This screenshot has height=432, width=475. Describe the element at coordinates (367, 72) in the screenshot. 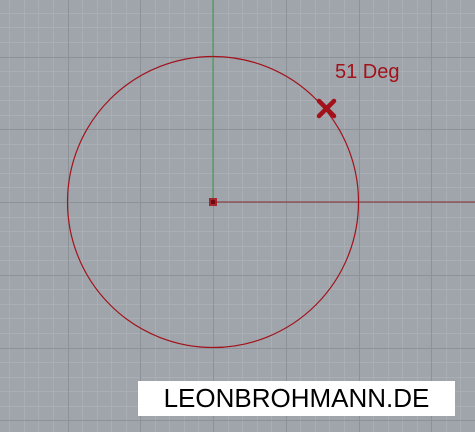

I see `angle-label: 51 Deg` at that location.